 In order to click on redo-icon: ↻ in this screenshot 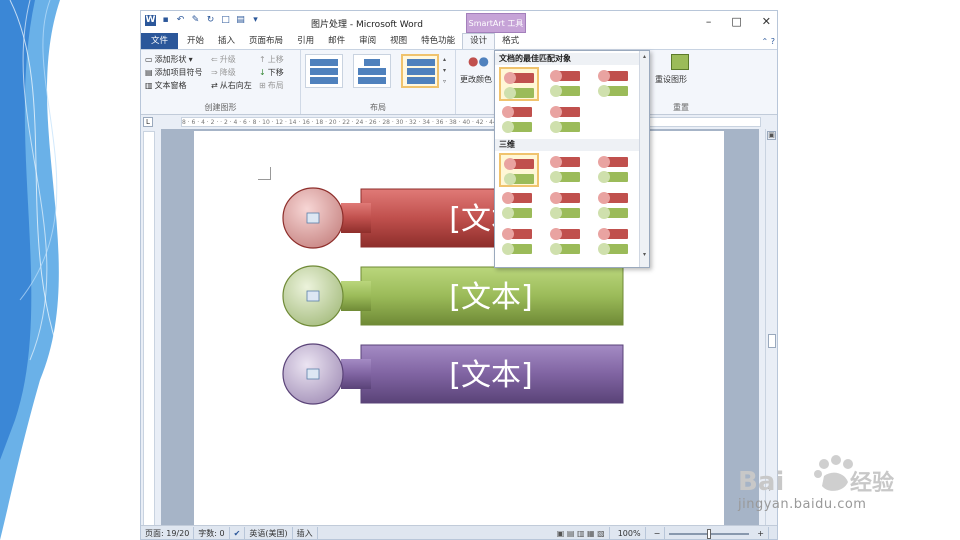, I will do `click(210, 20)`.